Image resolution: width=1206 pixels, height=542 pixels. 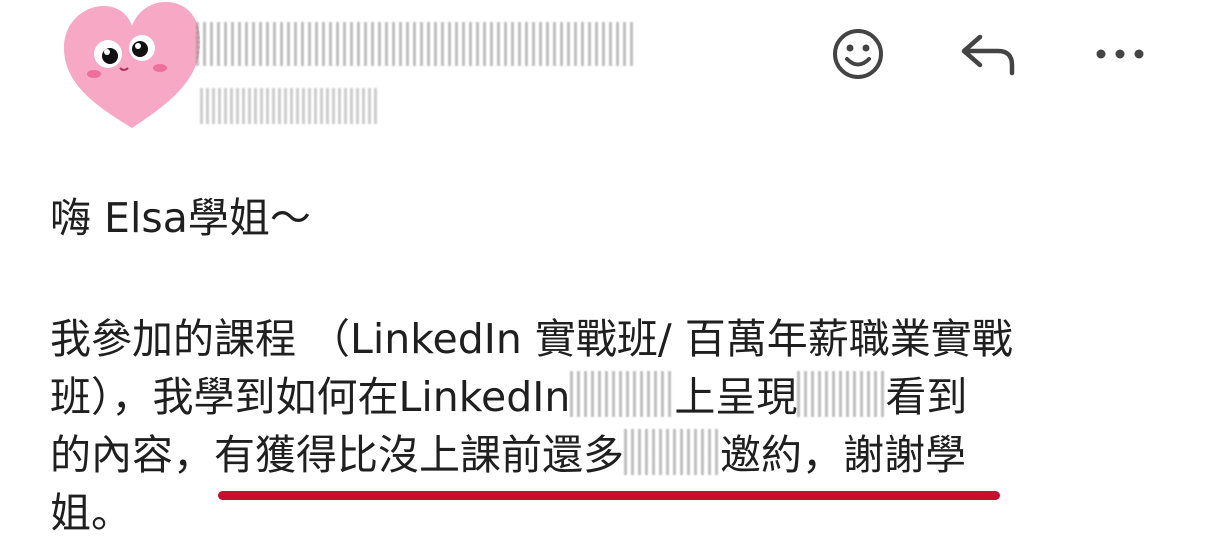 I want to click on sender-email-redacted, so click(x=290, y=106).